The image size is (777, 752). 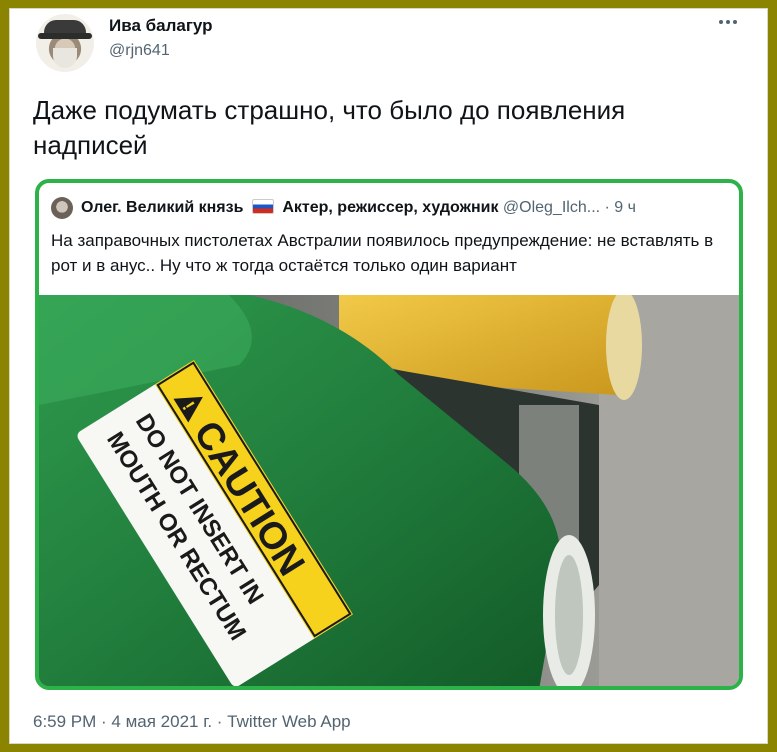 I want to click on author-display-name: Ива балагур, so click(x=161, y=26).